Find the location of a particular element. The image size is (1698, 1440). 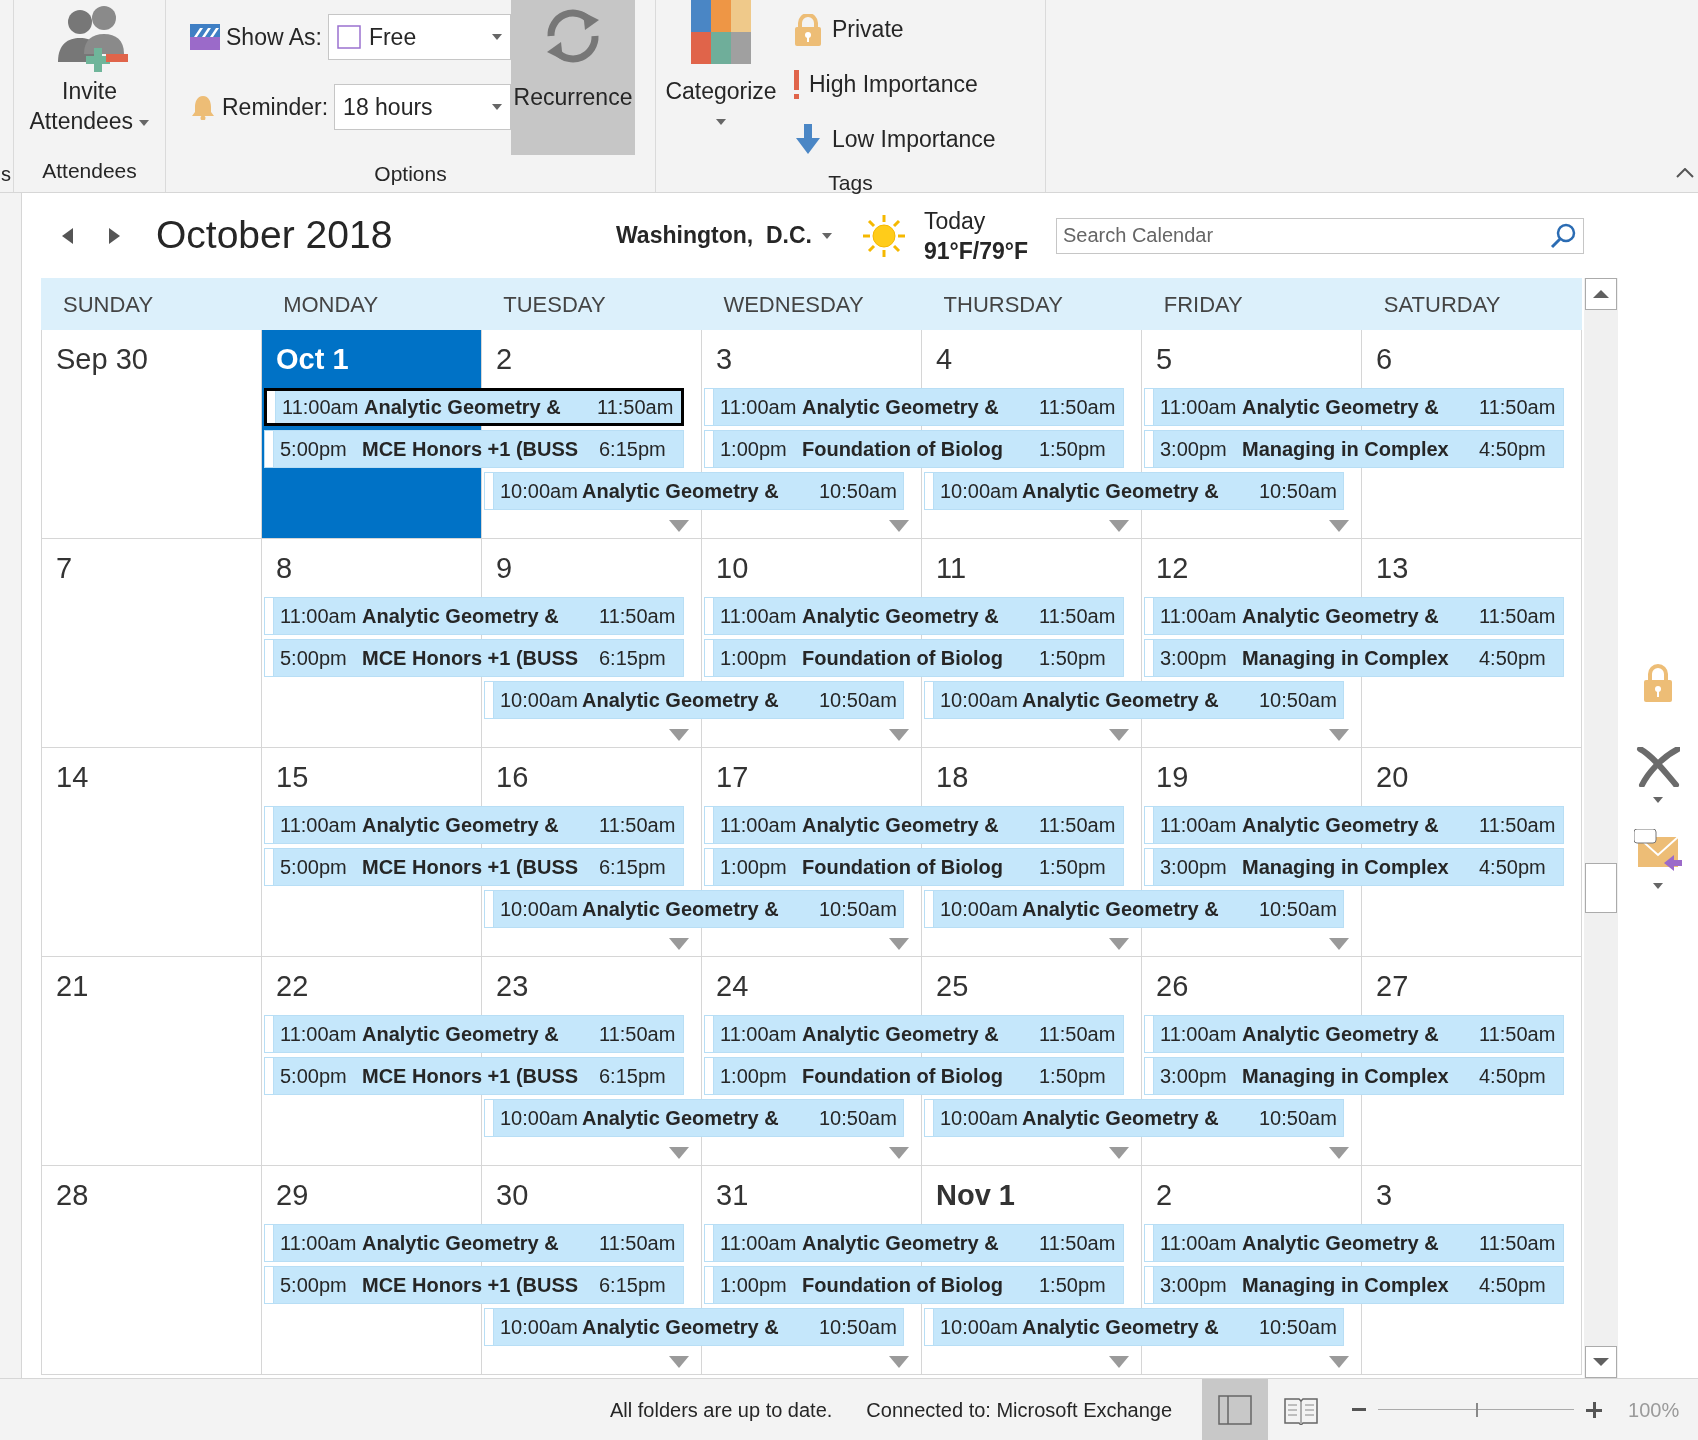

day-number: 24 is located at coordinates (732, 986).